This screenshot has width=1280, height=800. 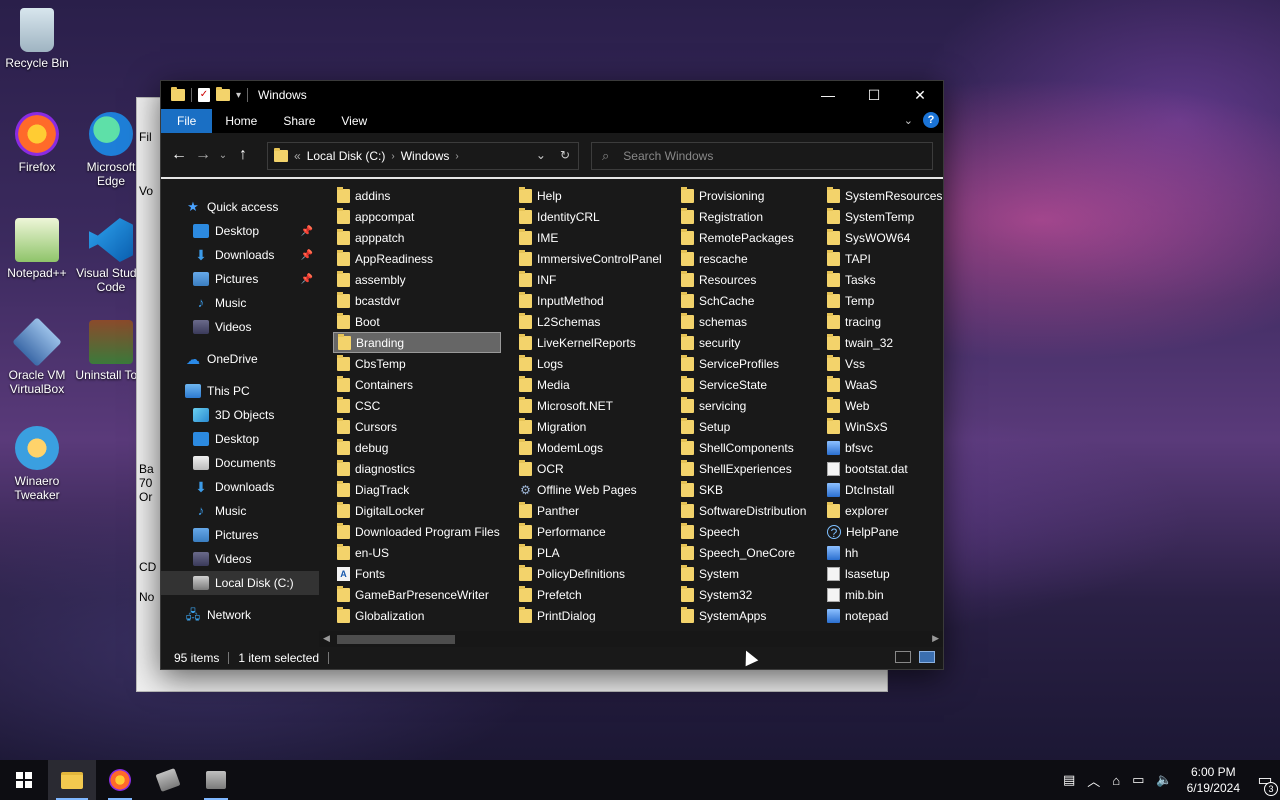 I want to click on file-item: DigitalLocker, so click(x=418, y=510).